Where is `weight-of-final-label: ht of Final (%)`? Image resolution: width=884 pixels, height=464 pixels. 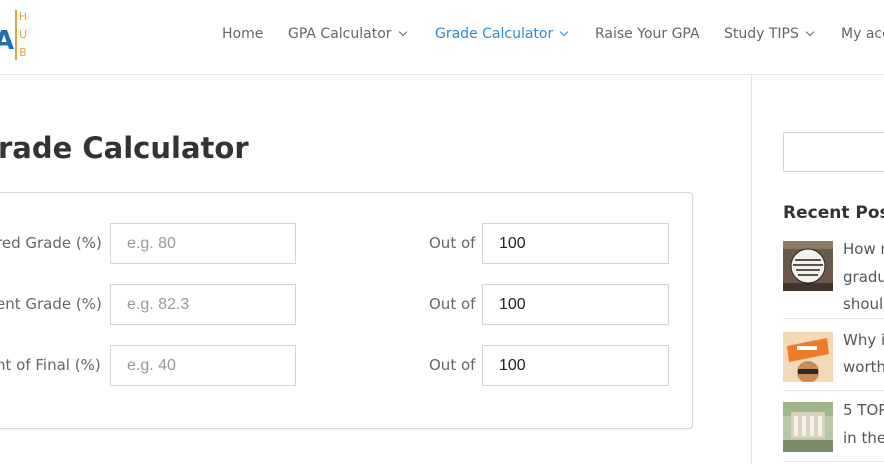
weight-of-final-label: ht of Final (%) is located at coordinates (50, 365).